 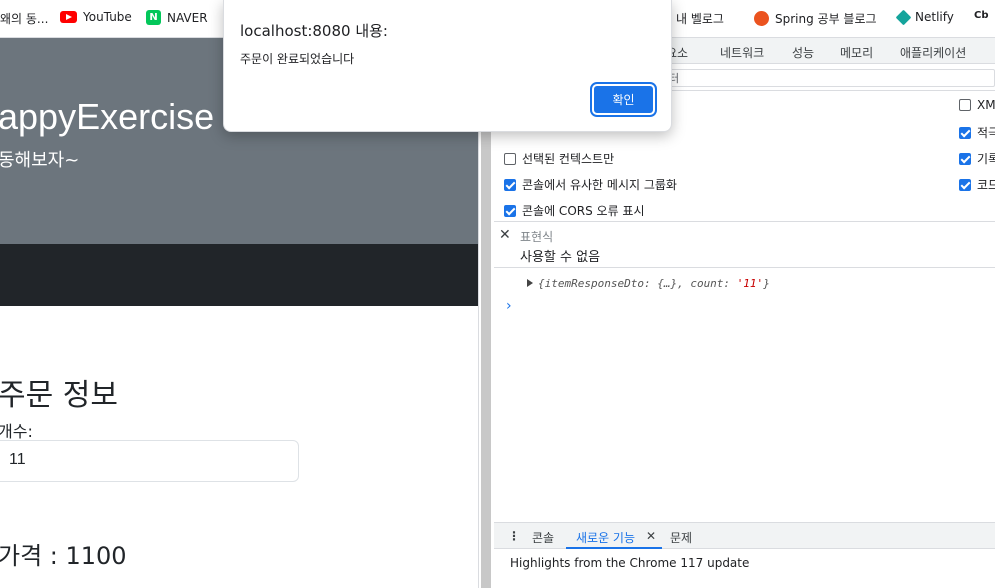 I want to click on live-expression: ✕ 표현식 사용할 수 없음, so click(x=744, y=245).